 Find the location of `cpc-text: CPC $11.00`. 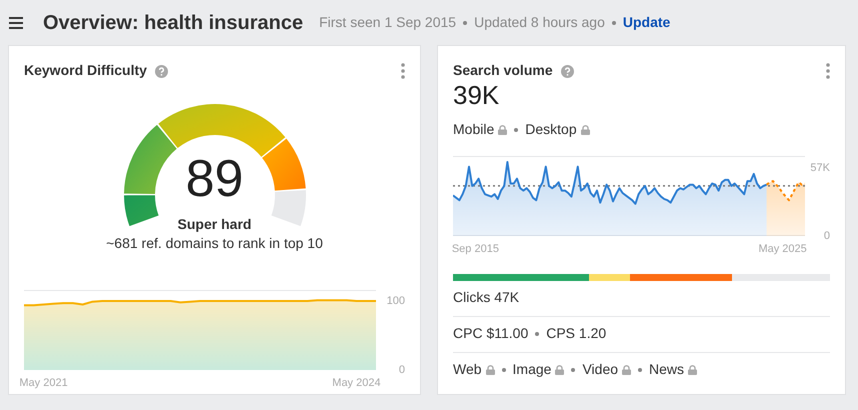

cpc-text: CPC $11.00 is located at coordinates (490, 333).